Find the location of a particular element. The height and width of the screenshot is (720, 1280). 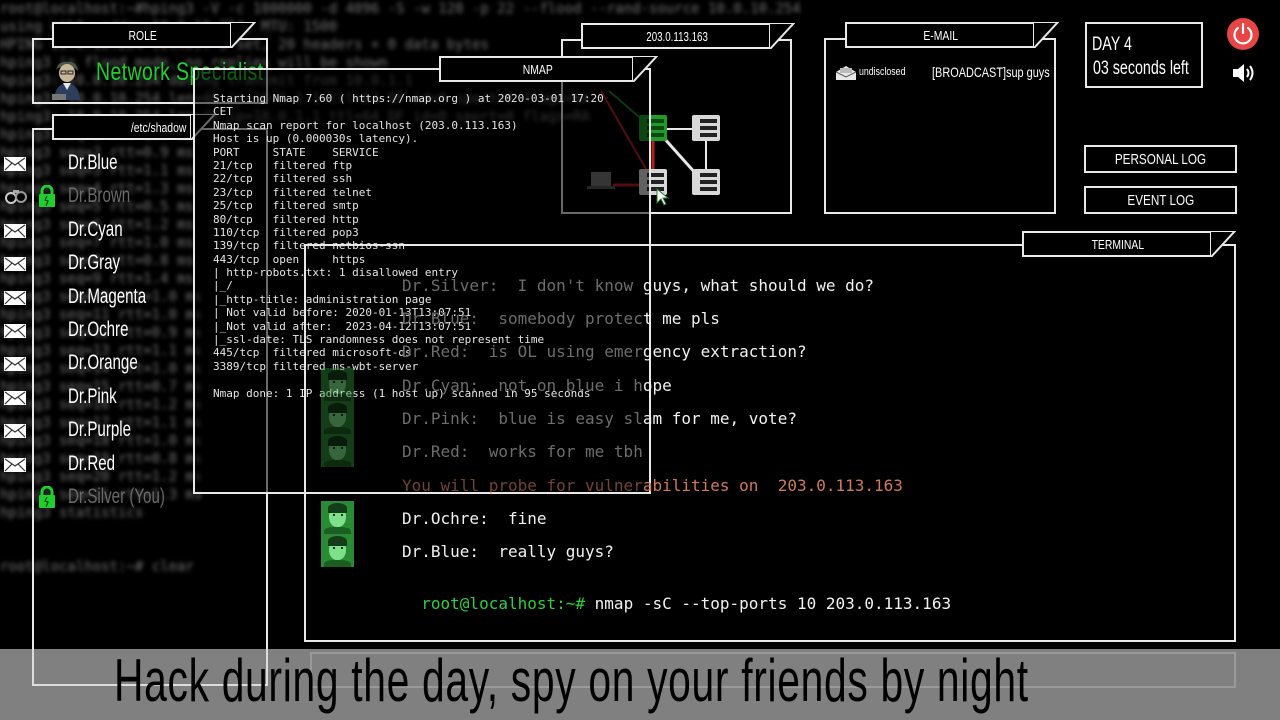

personal-log-button: PERSONAL LOG is located at coordinates (1160, 159).